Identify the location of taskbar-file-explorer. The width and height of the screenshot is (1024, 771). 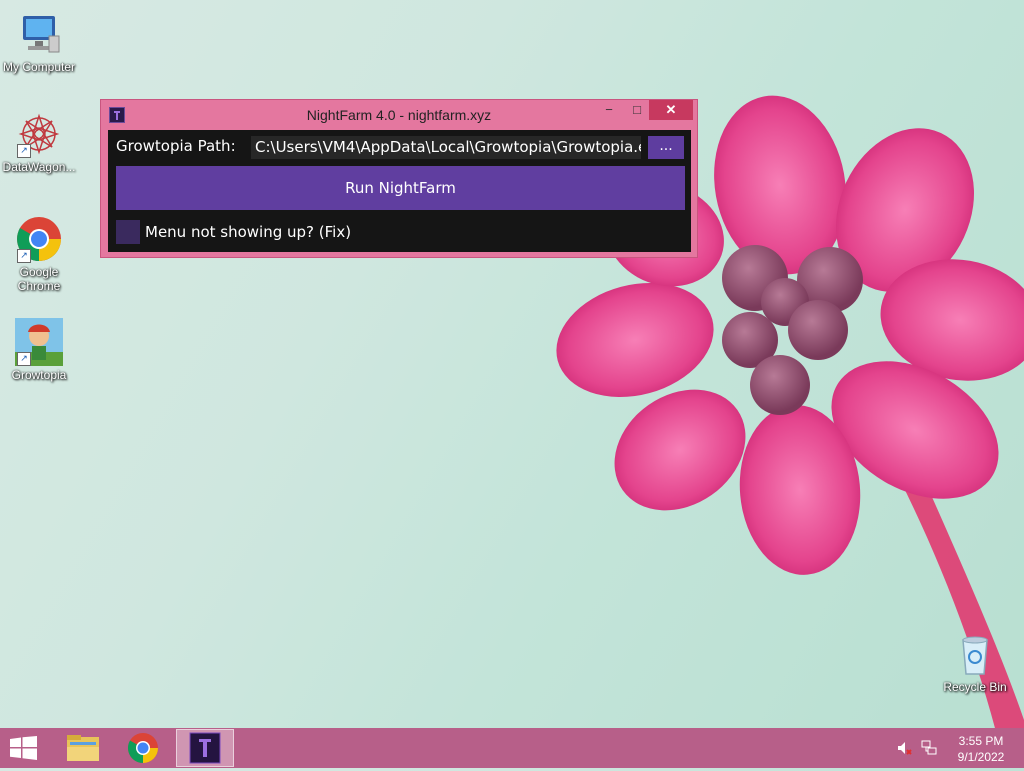
(83, 748).